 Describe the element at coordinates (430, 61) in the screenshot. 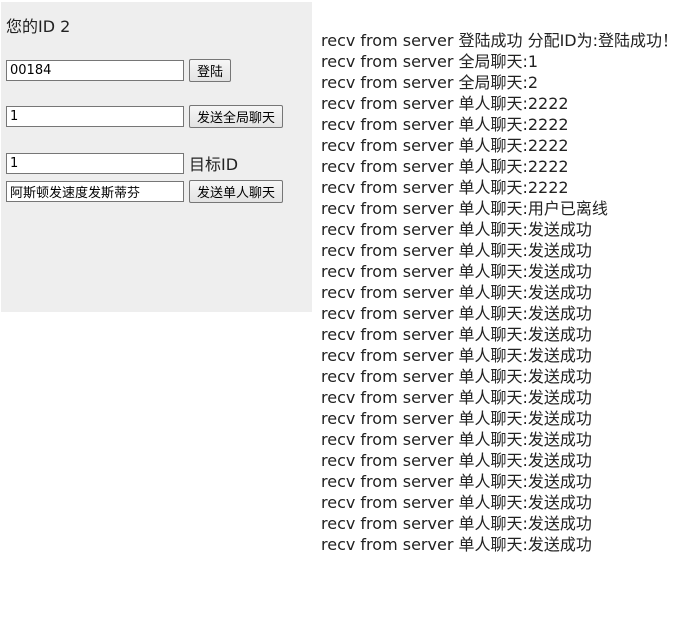

I see `log-entry: recv from server 全局聊天:1` at that location.